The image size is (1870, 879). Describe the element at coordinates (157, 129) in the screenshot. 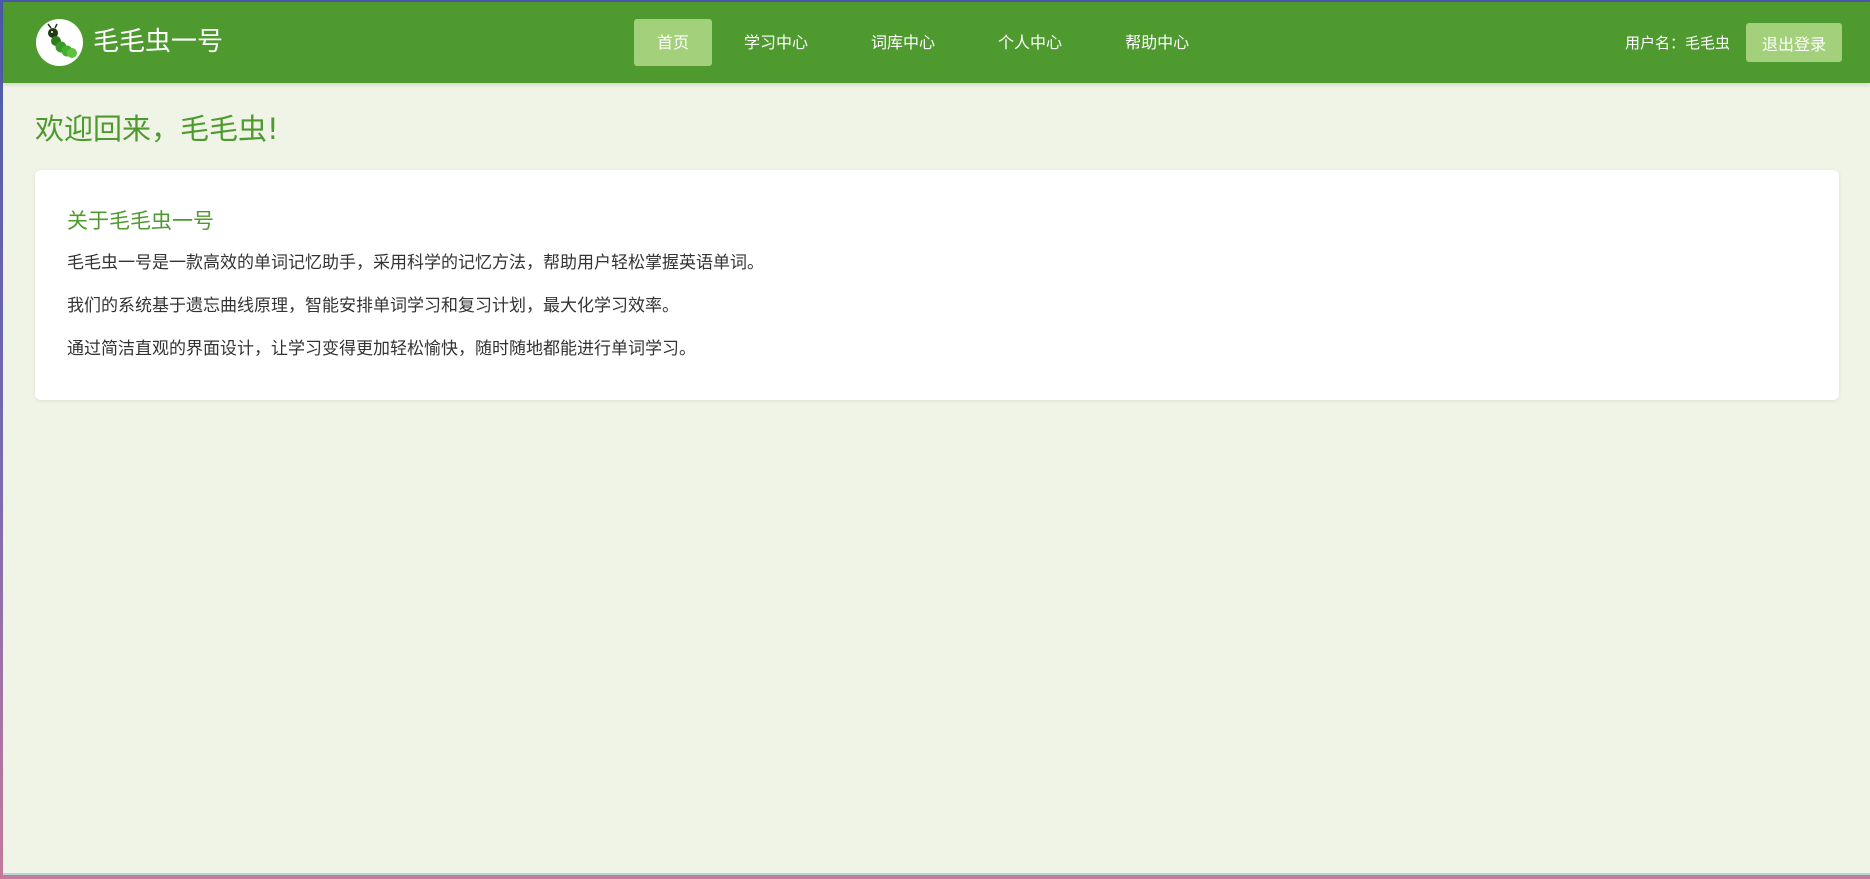

I see `welcome-heading: 欢迎回来，毛毛虫!` at that location.